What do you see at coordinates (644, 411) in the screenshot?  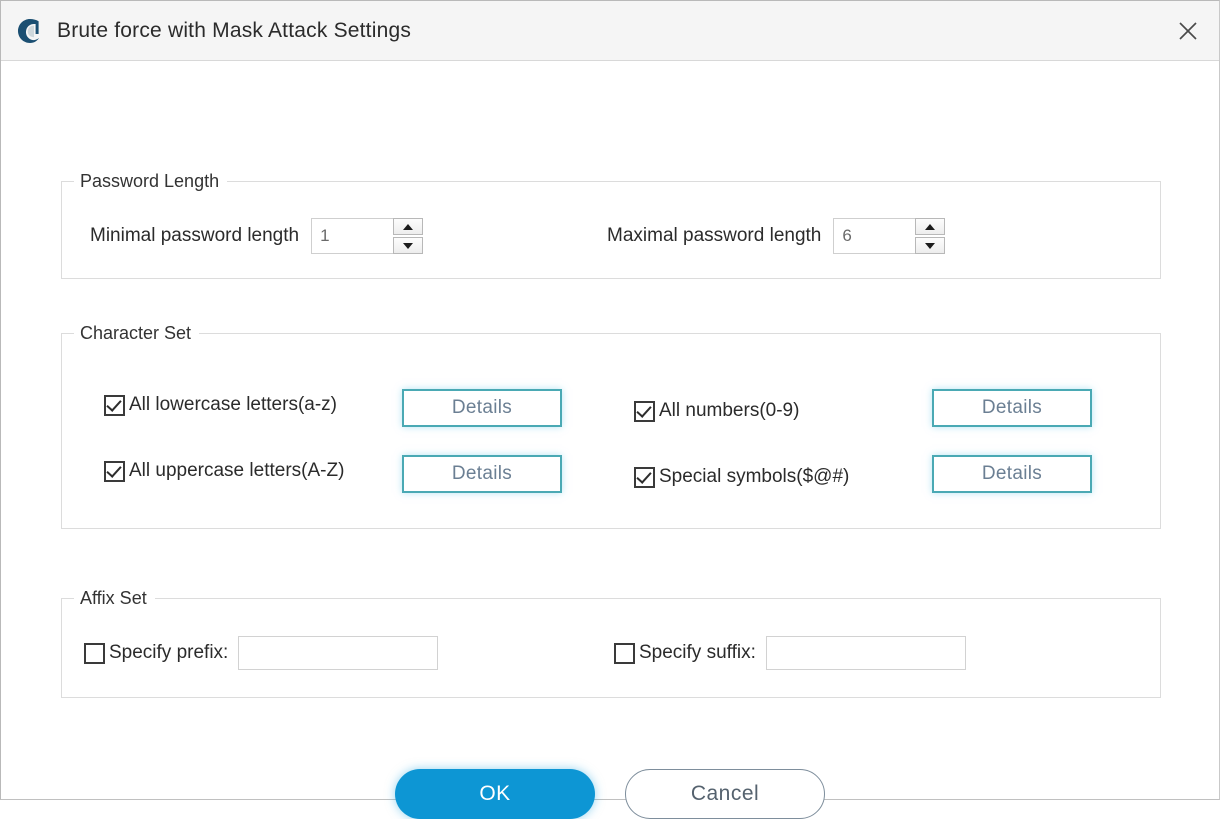 I see `checkbox-all-numbers-box` at bounding box center [644, 411].